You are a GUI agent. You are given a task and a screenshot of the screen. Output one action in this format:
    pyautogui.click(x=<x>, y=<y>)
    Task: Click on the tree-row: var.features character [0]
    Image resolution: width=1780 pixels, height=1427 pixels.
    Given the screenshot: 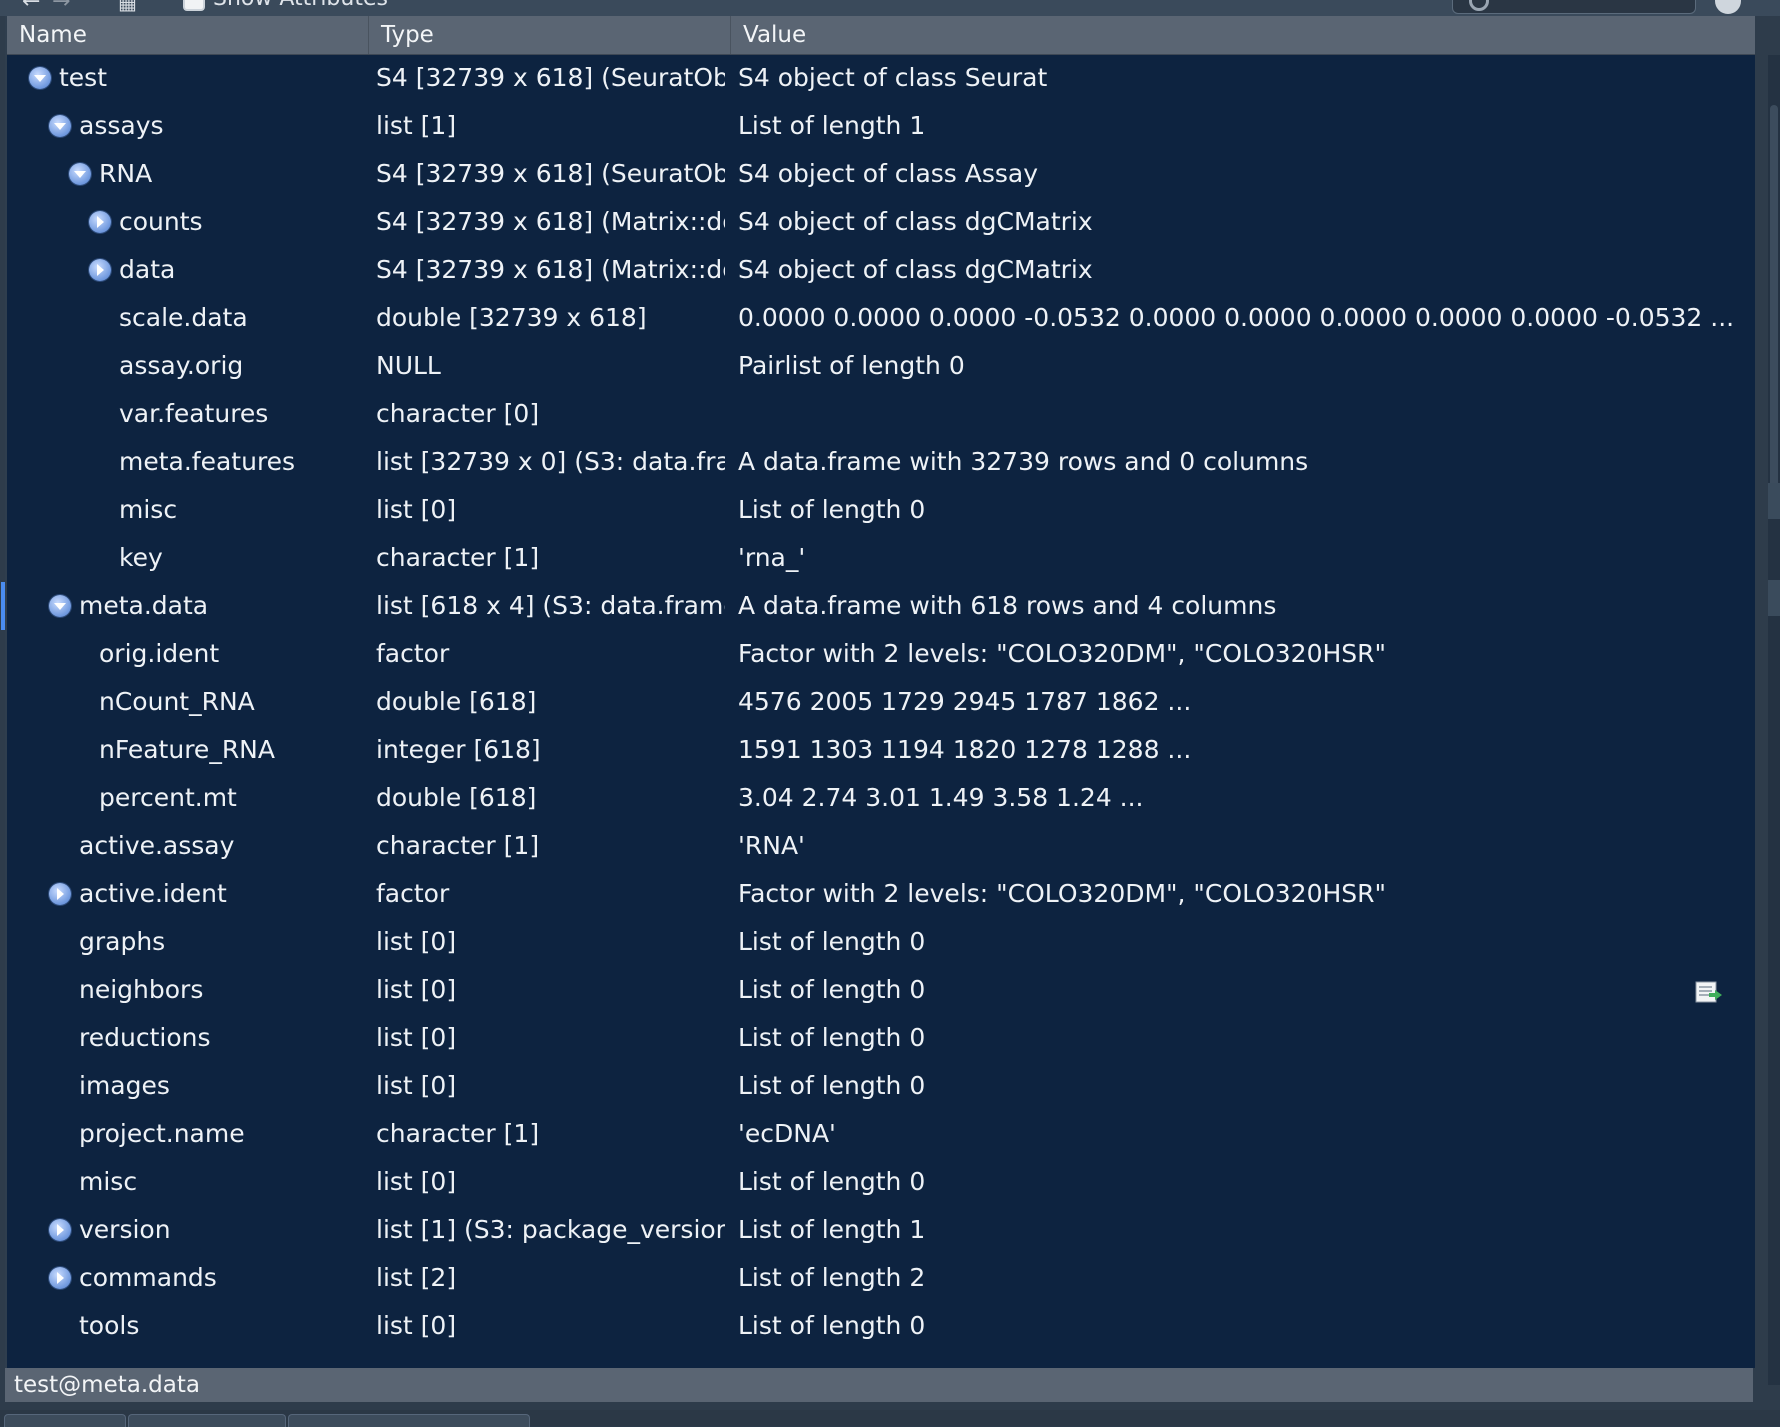 What is the action you would take?
    pyautogui.click(x=881, y=414)
    